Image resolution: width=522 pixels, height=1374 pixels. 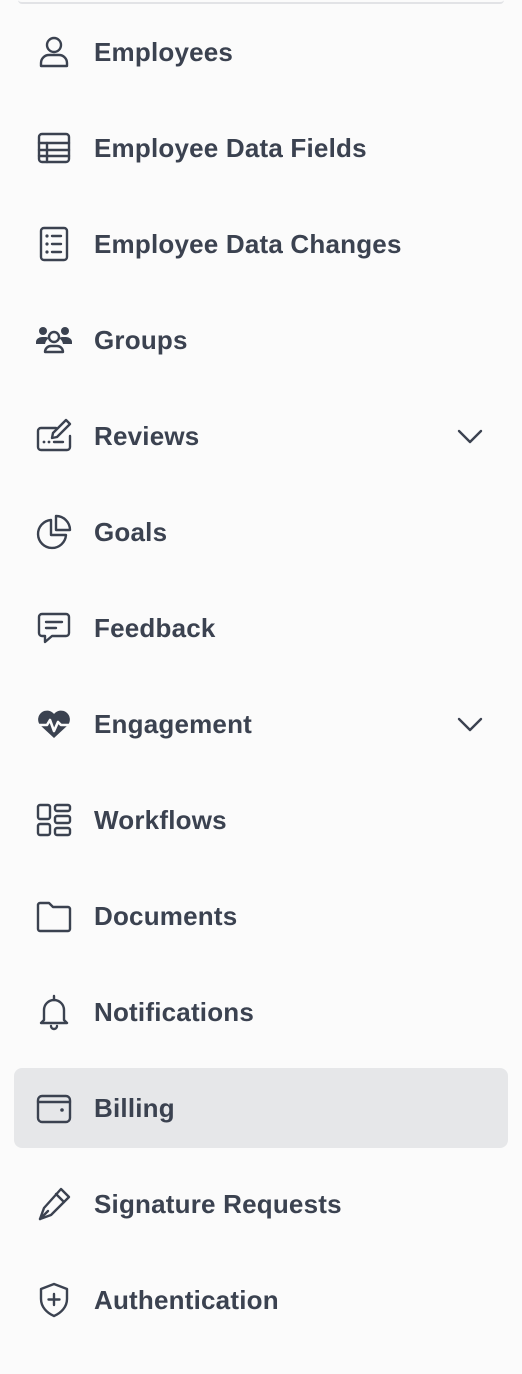 I want to click on bell-icon, so click(x=54, y=1012).